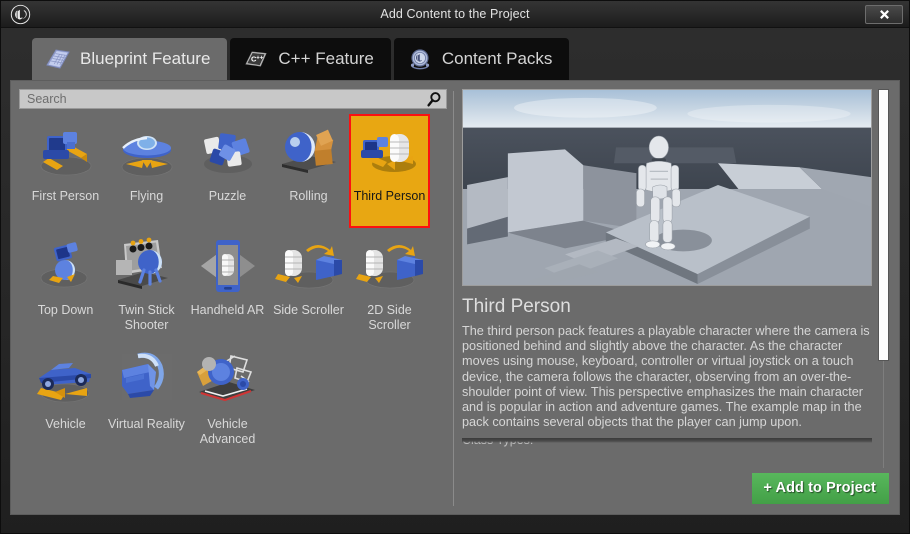 The image size is (910, 534). What do you see at coordinates (308, 310) in the screenshot?
I see `template-label: Side Scroller` at bounding box center [308, 310].